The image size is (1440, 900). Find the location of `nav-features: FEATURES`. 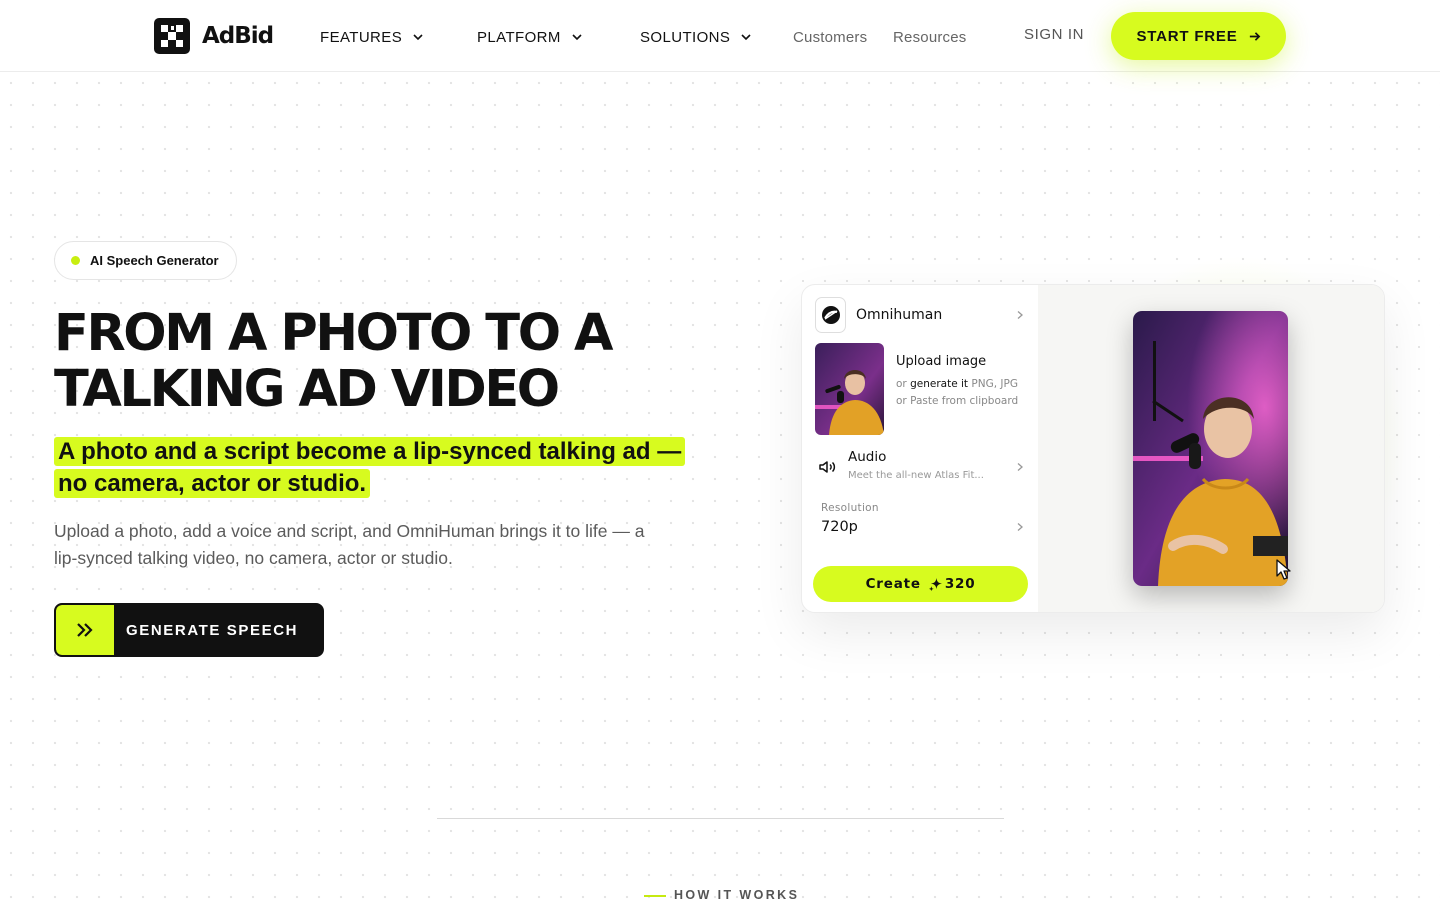

nav-features: FEATURES is located at coordinates (372, 37).